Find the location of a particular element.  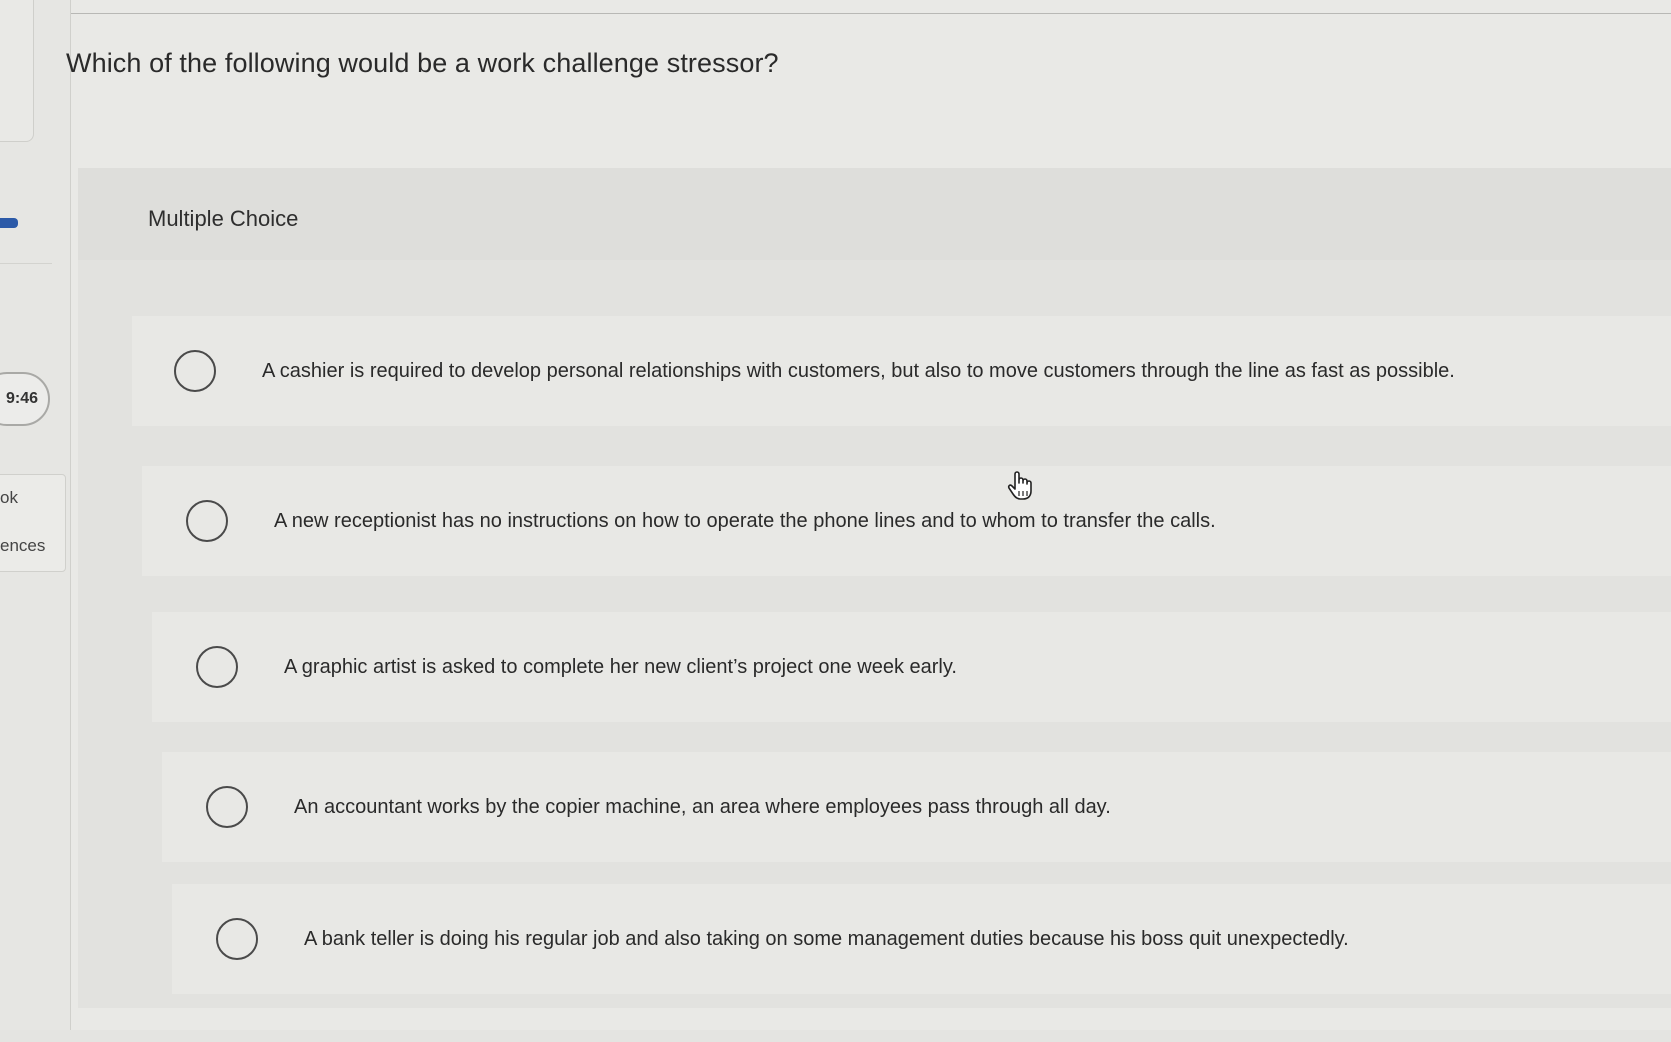

content-frame is located at coordinates (866, 7).